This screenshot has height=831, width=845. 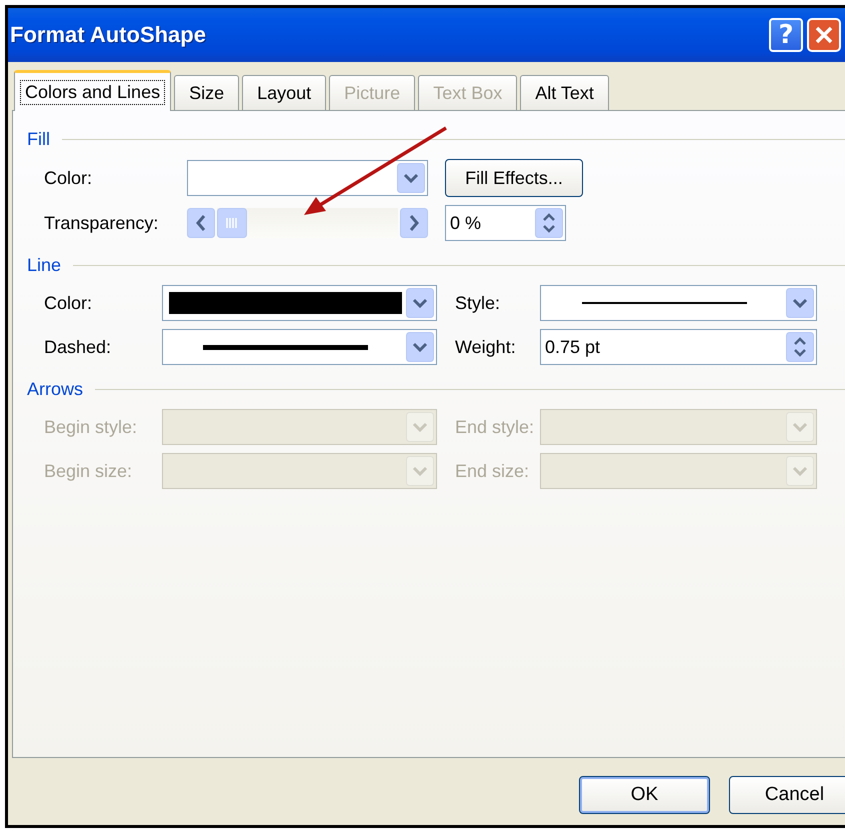 What do you see at coordinates (495, 427) in the screenshot?
I see `field-label: End style:` at bounding box center [495, 427].